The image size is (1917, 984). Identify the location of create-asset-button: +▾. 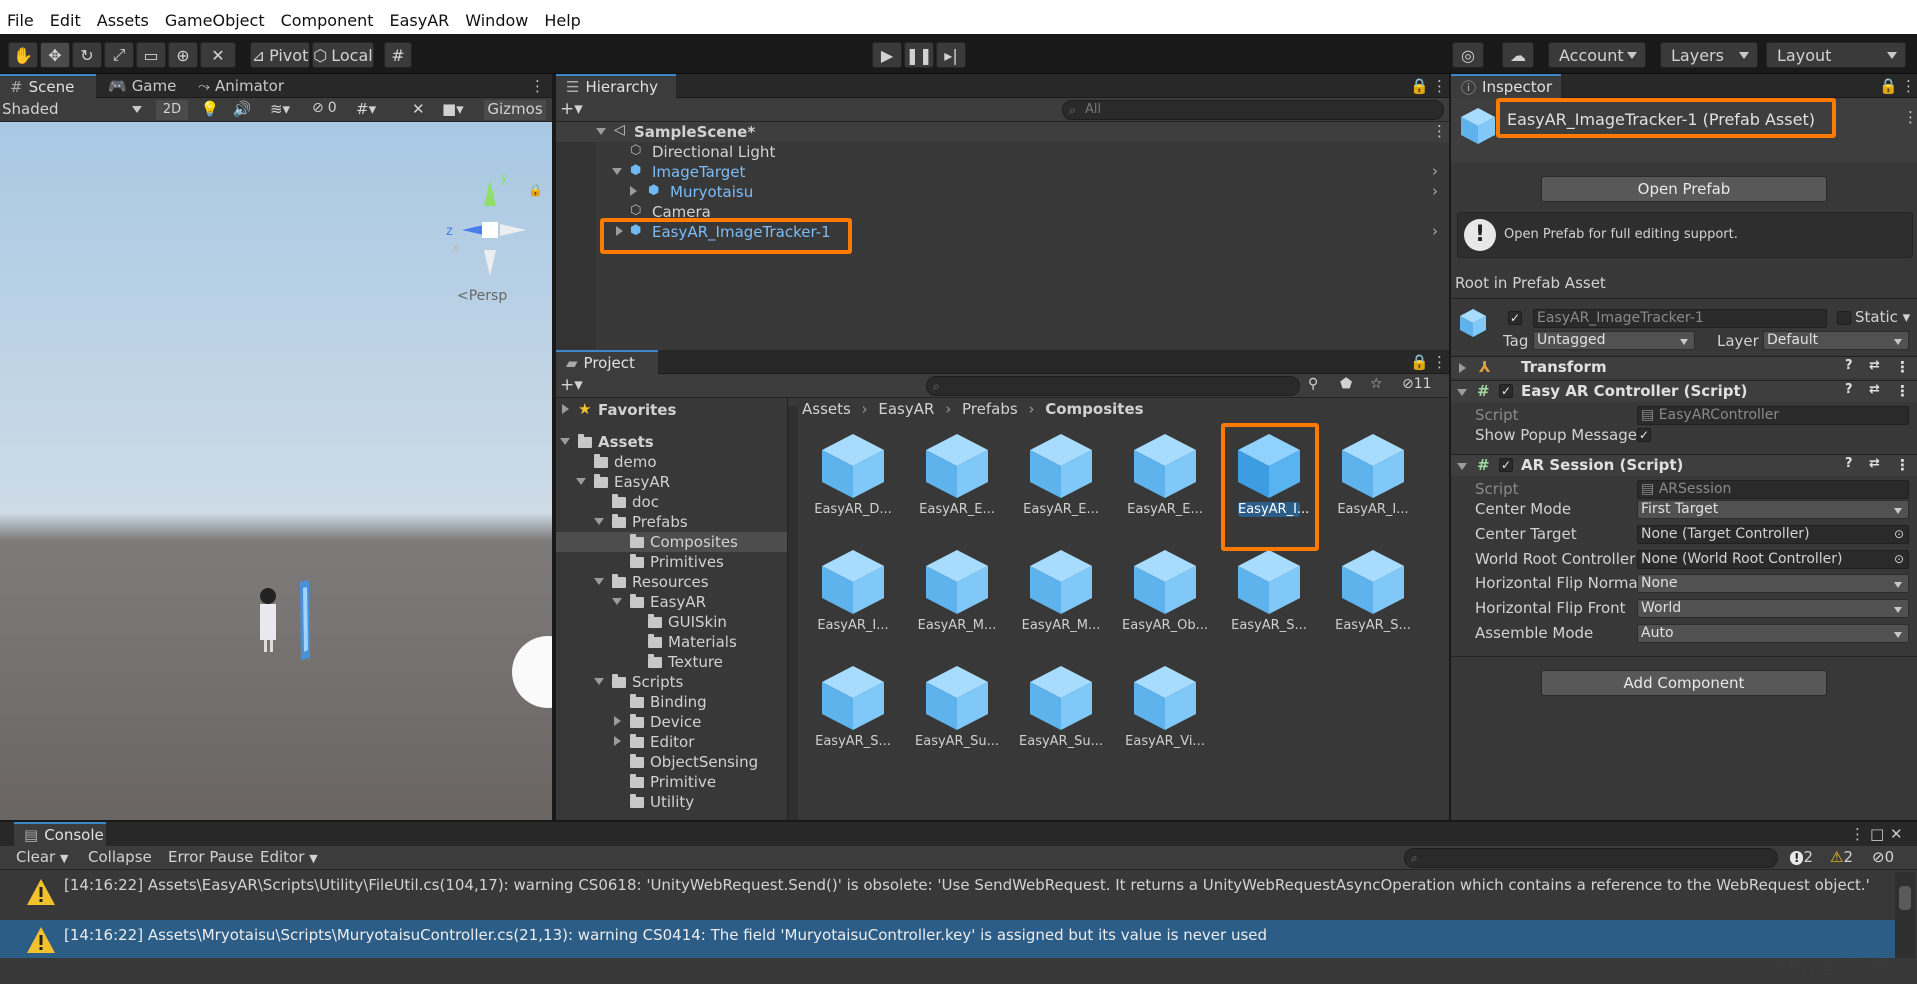
(571, 385).